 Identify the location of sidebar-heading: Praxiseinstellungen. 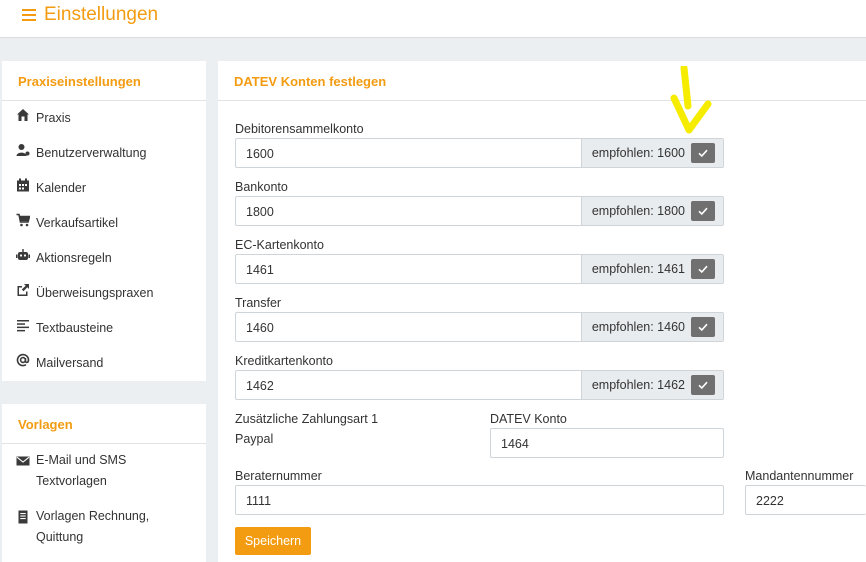
(104, 81).